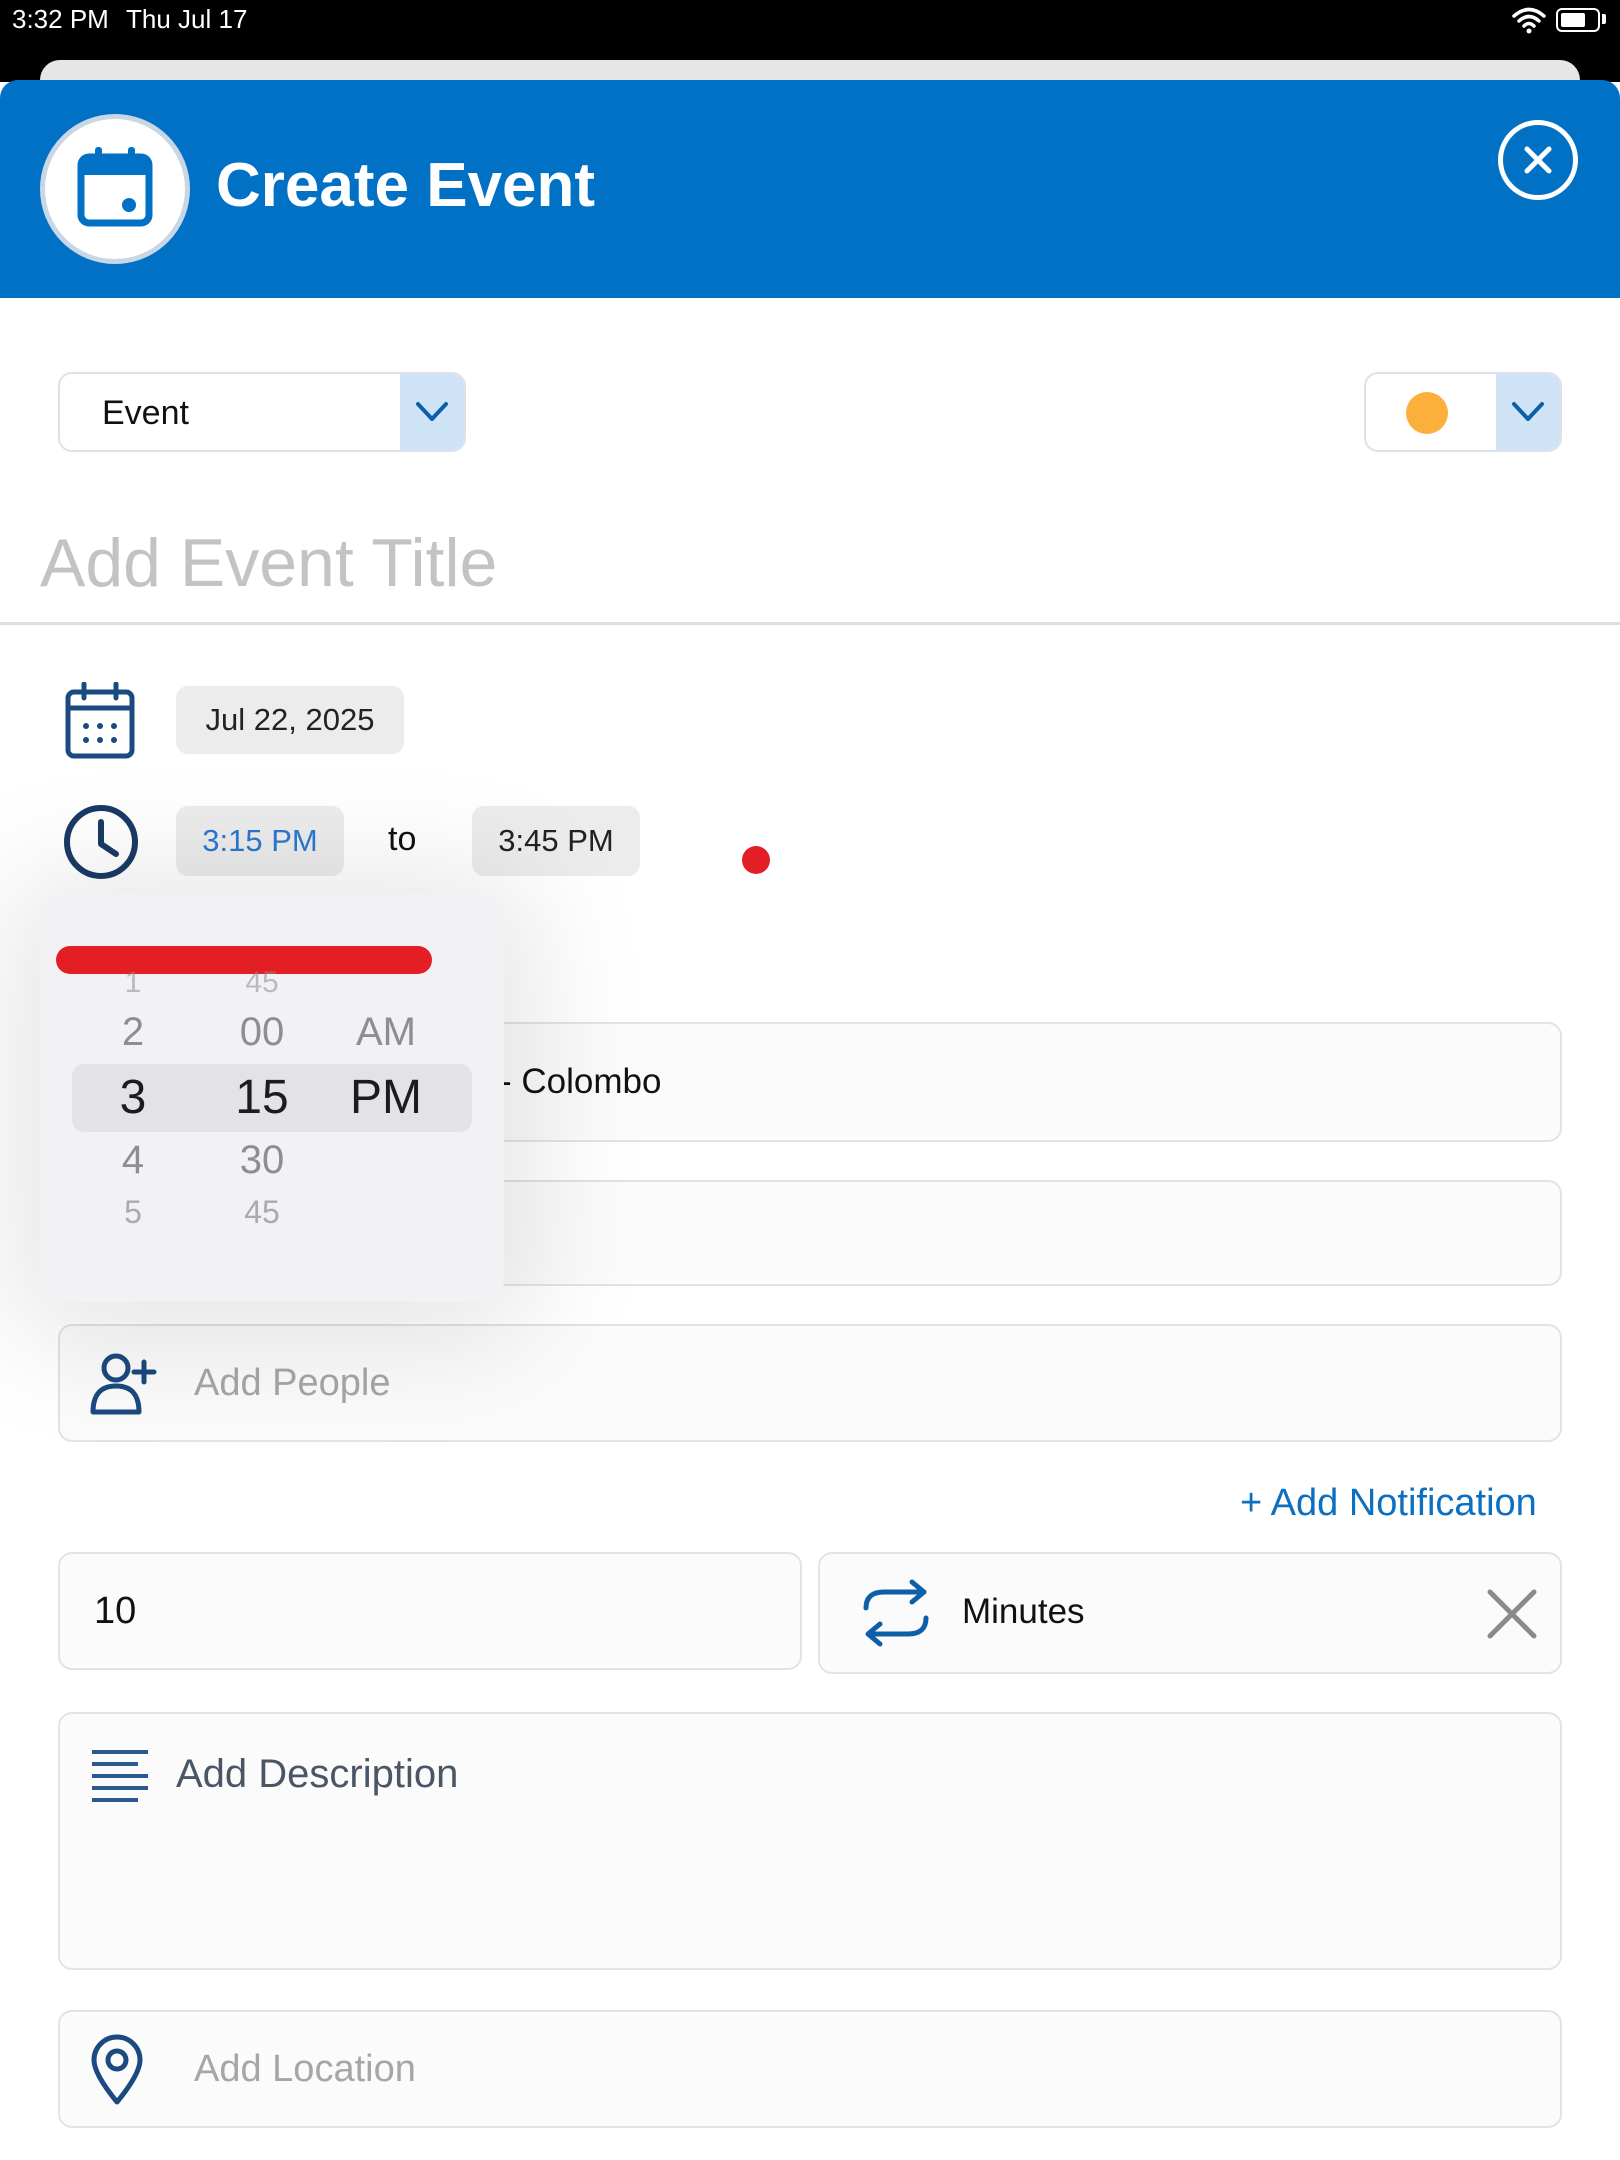 Image resolution: width=1620 pixels, height=2160 pixels. I want to click on battery-tip, so click(1604, 19).